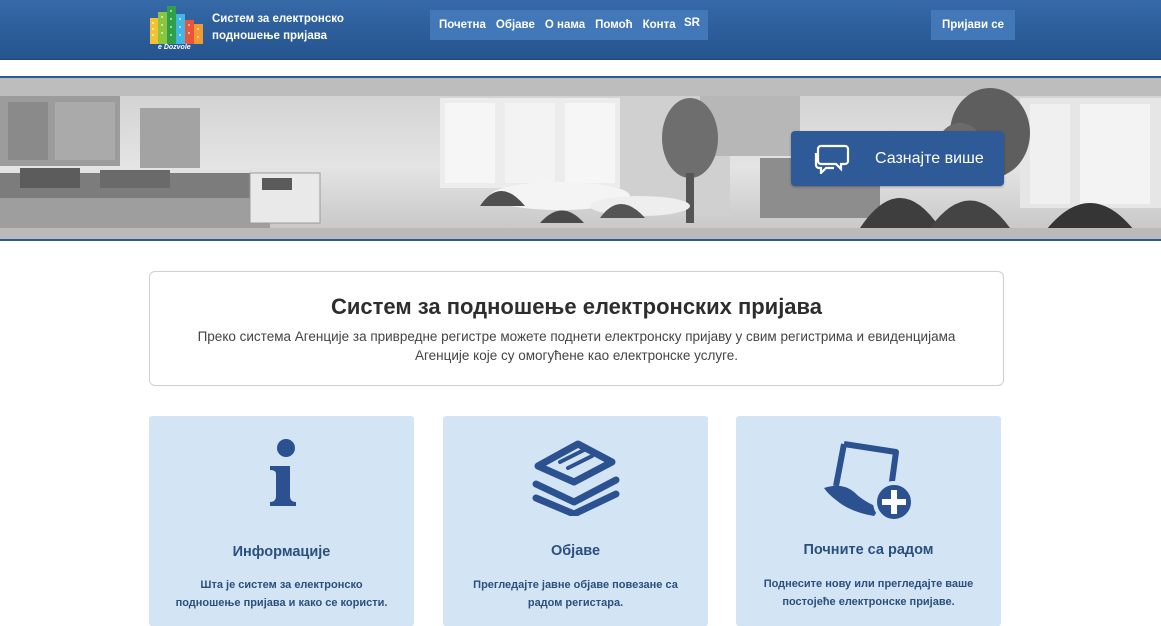 The width and height of the screenshot is (1161, 626). What do you see at coordinates (869, 482) in the screenshot?
I see `new-application-icon` at bounding box center [869, 482].